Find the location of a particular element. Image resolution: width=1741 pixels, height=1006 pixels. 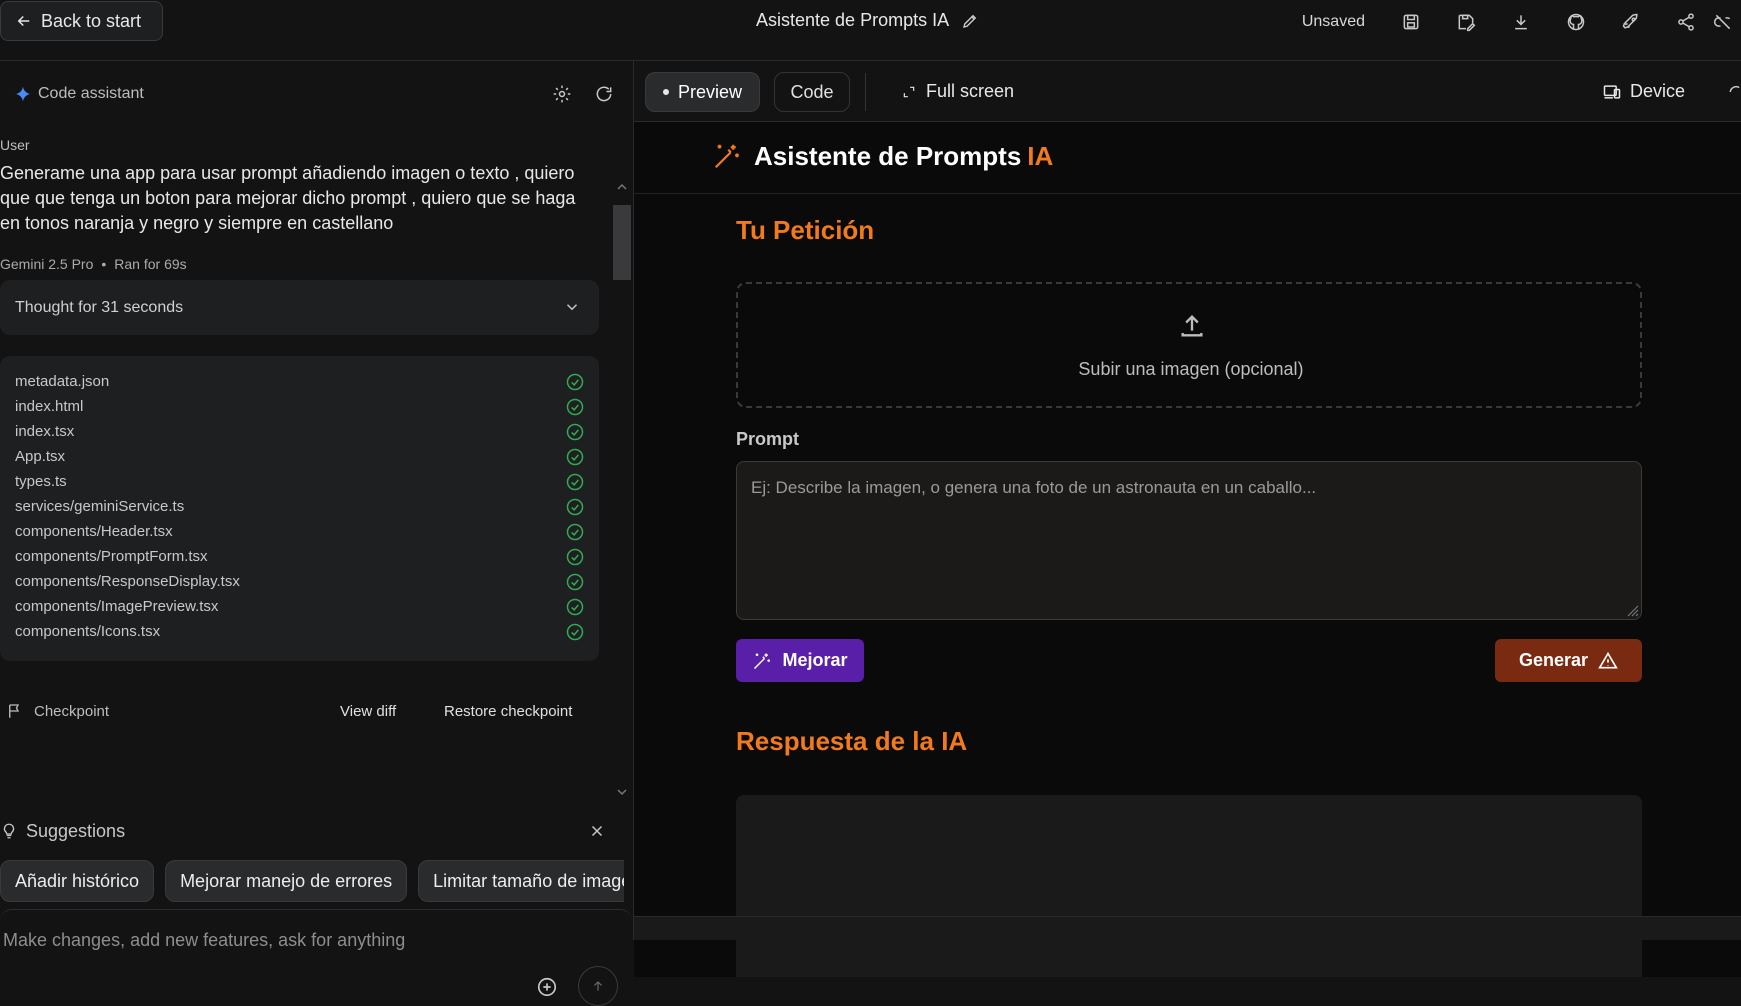

link-off-icon is located at coordinates (1727, 22).